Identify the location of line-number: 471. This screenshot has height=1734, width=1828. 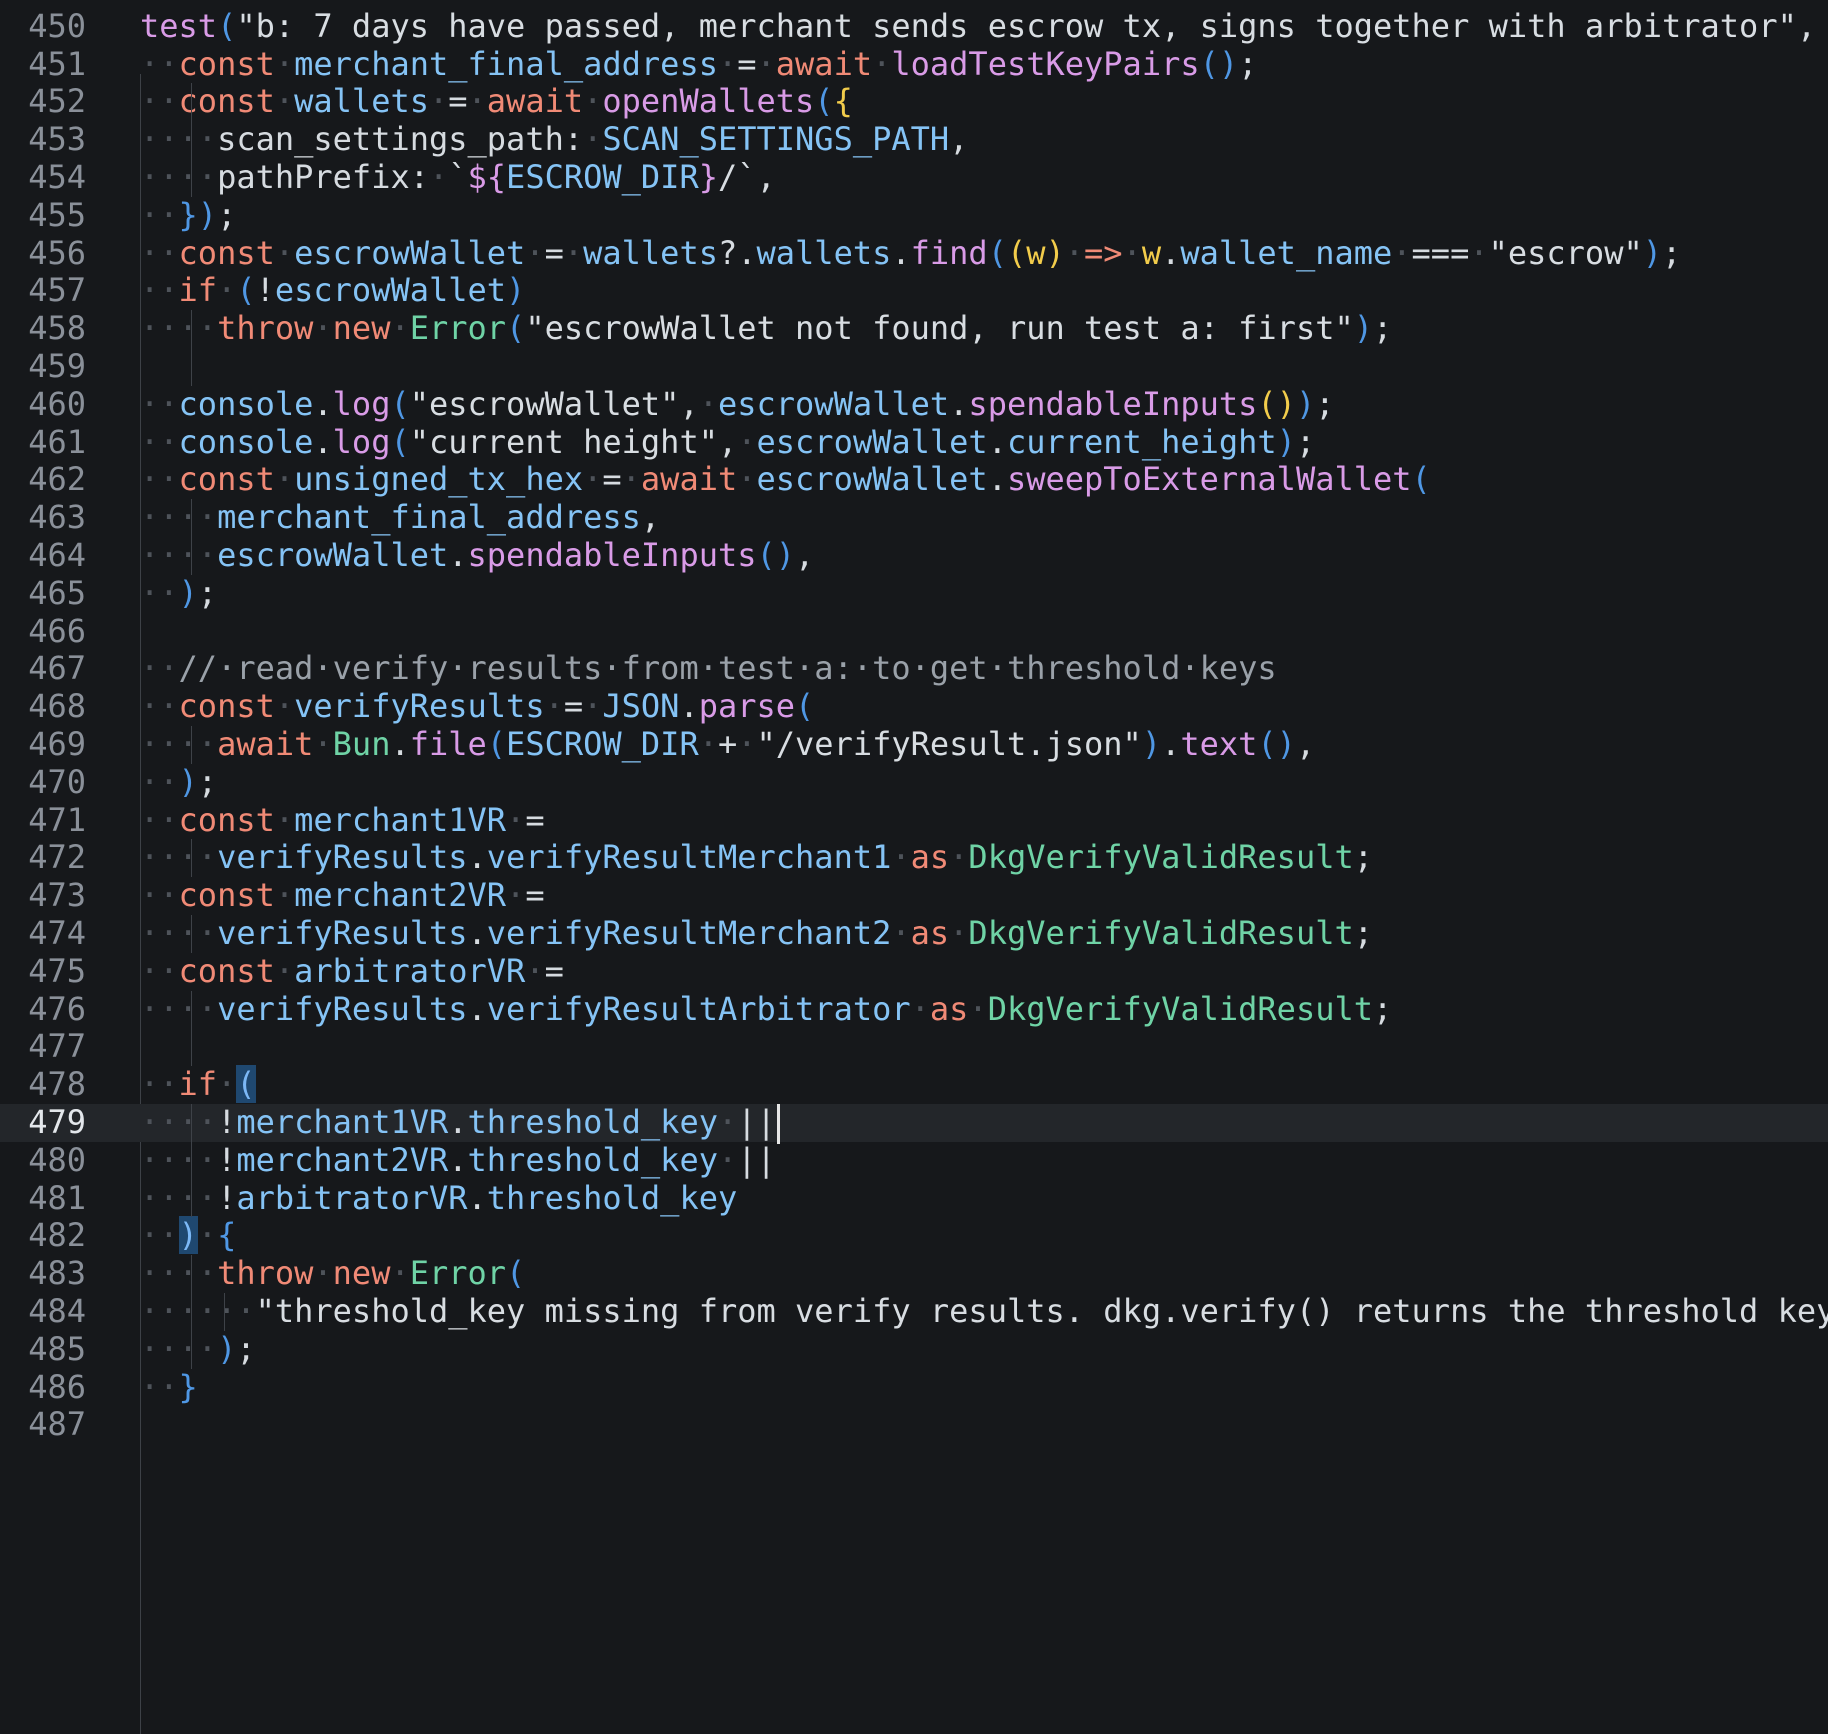
(57, 819).